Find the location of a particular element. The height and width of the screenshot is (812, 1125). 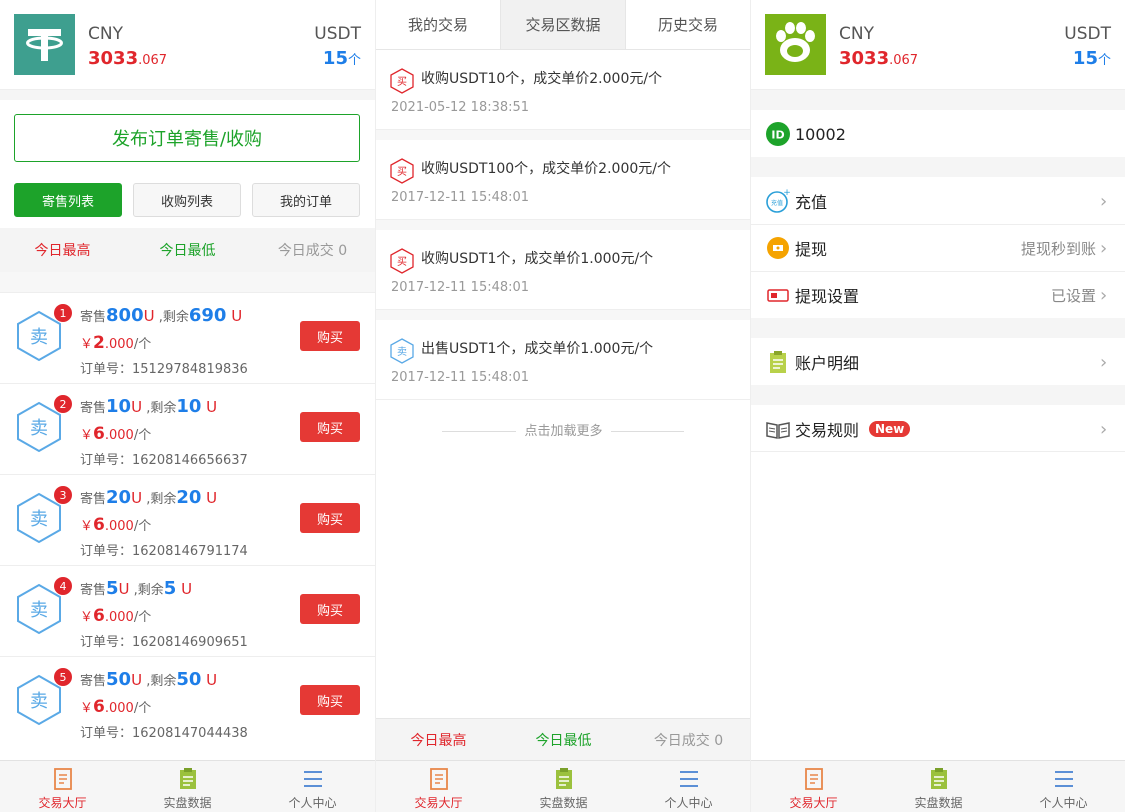

sell-hexagon-icon: 卖 is located at coordinates (402, 351).